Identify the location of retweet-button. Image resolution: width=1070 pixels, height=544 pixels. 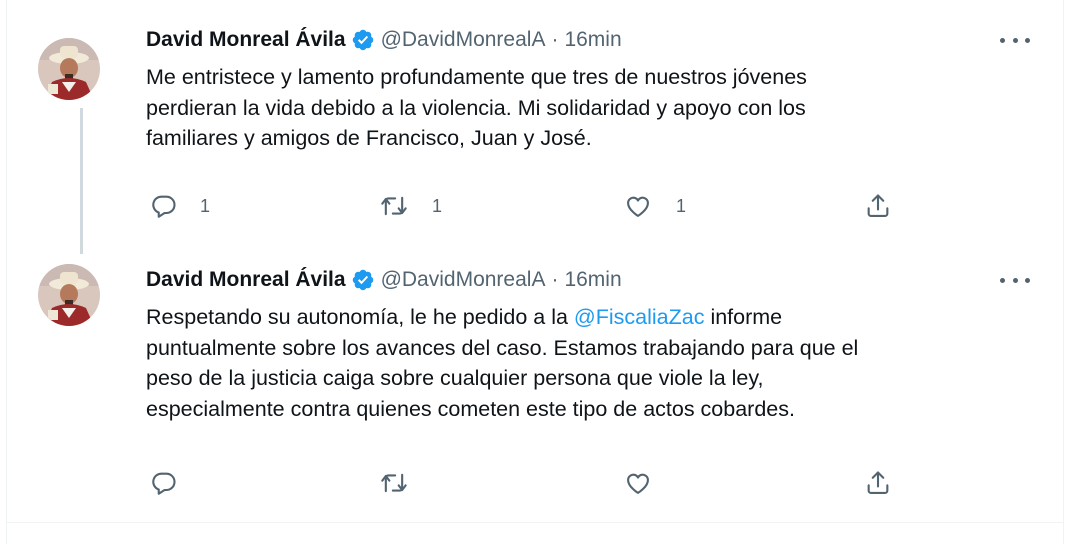
(394, 483).